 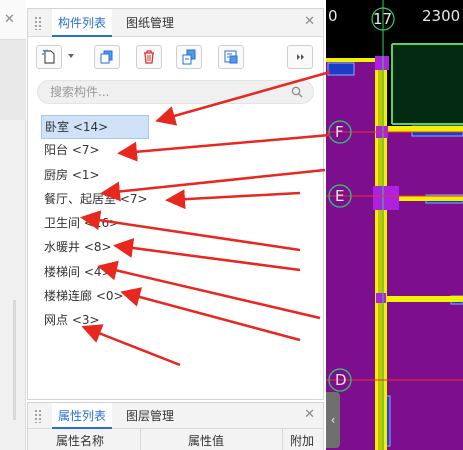 I want to click on tab-property-list: 属性列表, so click(x=82, y=416).